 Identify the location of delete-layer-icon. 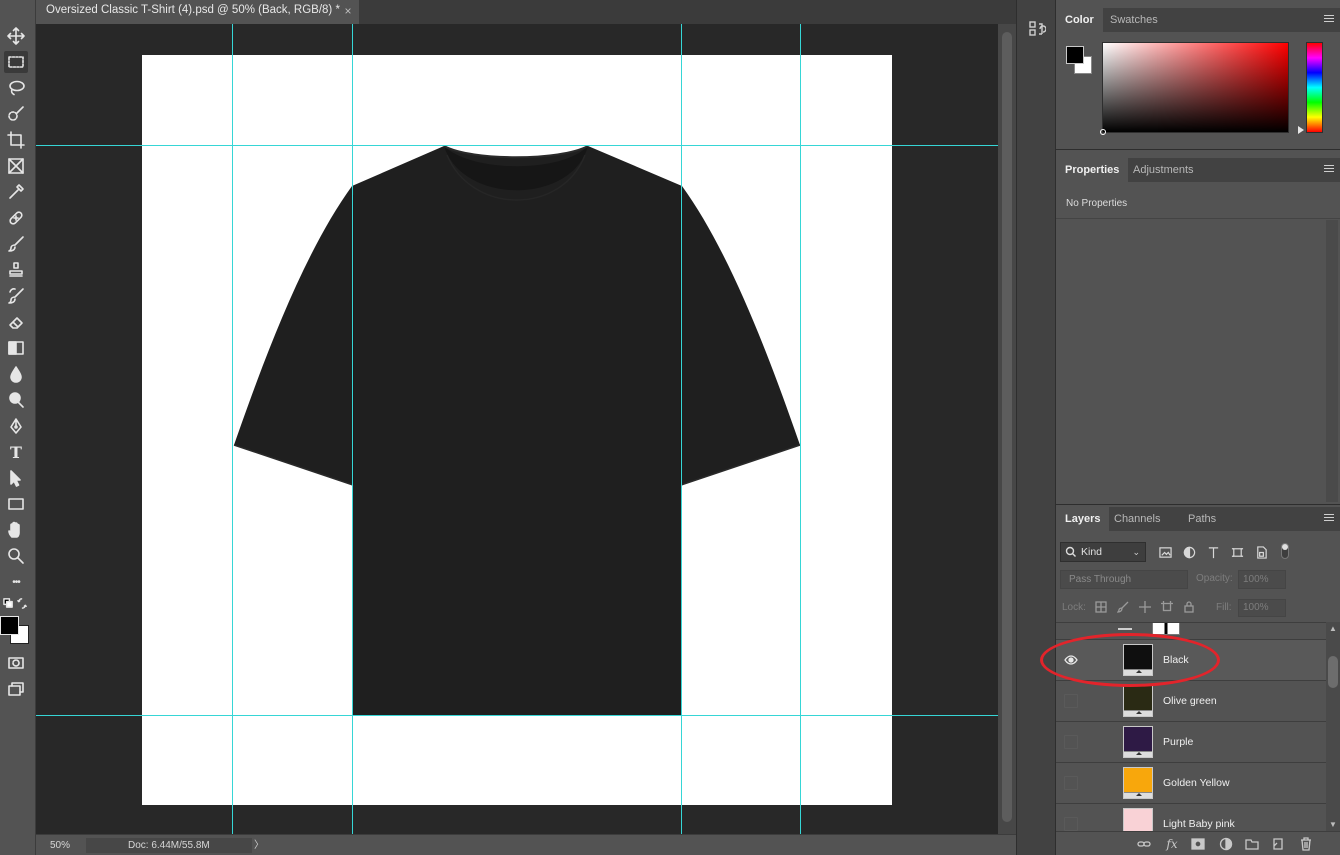
(1306, 844).